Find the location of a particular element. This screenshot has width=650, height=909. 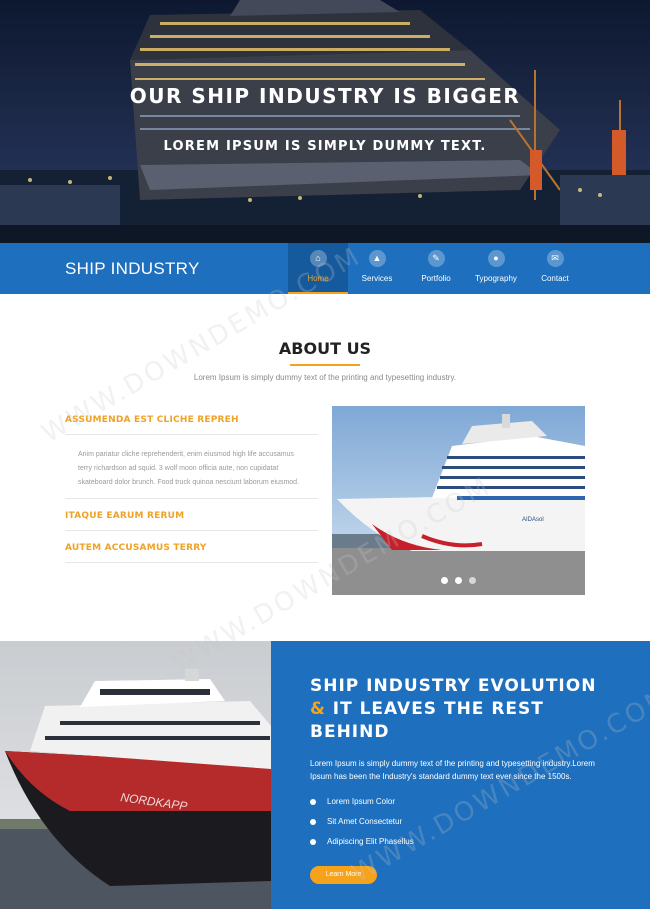

cruise-ship-slide-image: AIDAsol is located at coordinates (458, 500).